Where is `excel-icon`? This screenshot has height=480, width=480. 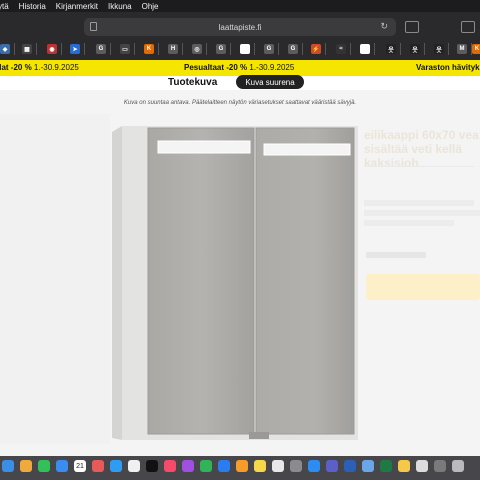
excel-icon is located at coordinates (386, 466).